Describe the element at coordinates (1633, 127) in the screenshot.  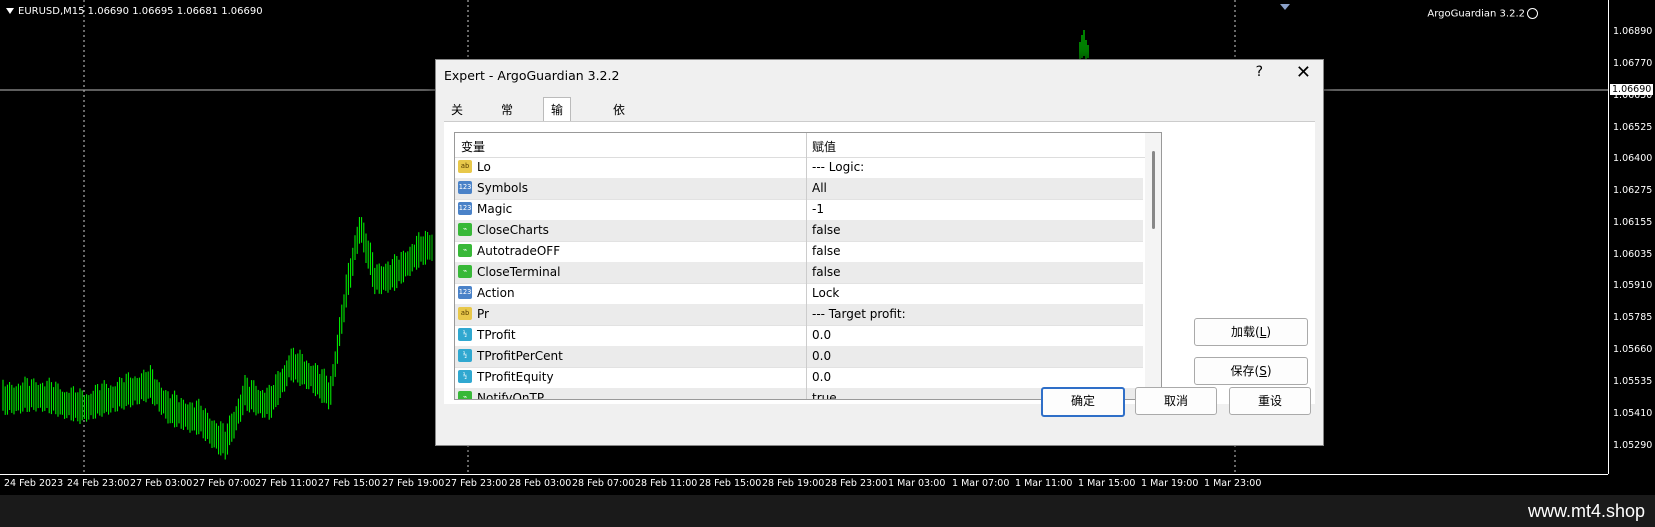
I see `price-tick-label: 1.06525` at that location.